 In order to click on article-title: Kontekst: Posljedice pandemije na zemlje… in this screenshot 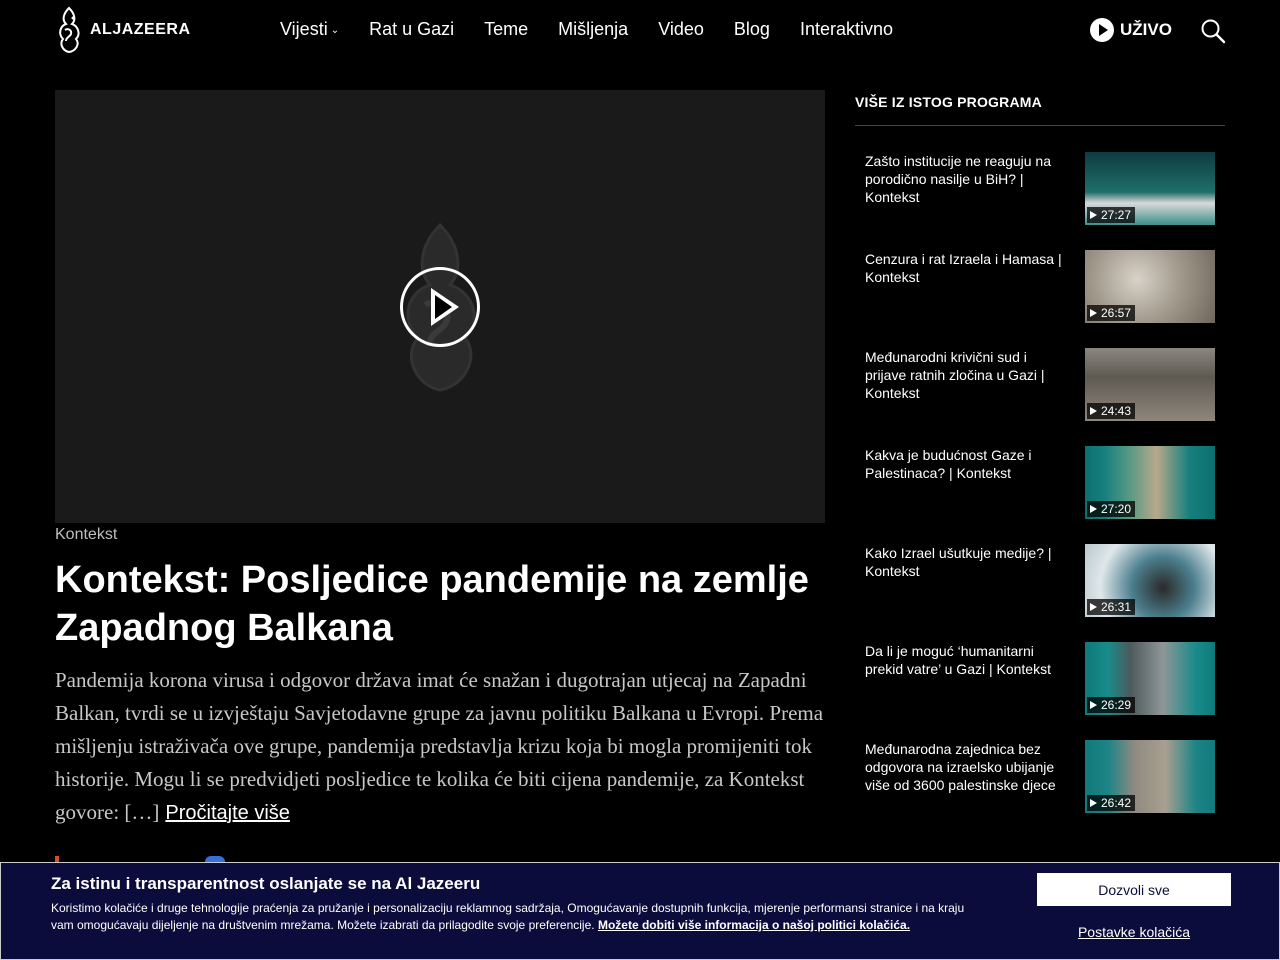, I will do `click(432, 604)`.